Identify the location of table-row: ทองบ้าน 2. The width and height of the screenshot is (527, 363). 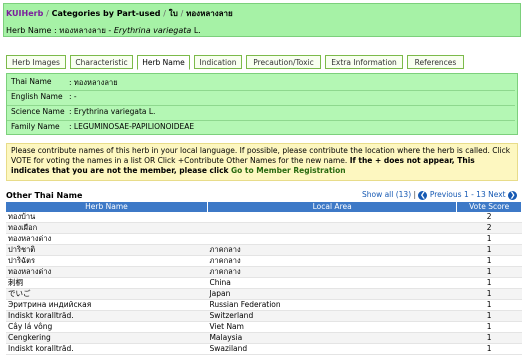
(264, 217).